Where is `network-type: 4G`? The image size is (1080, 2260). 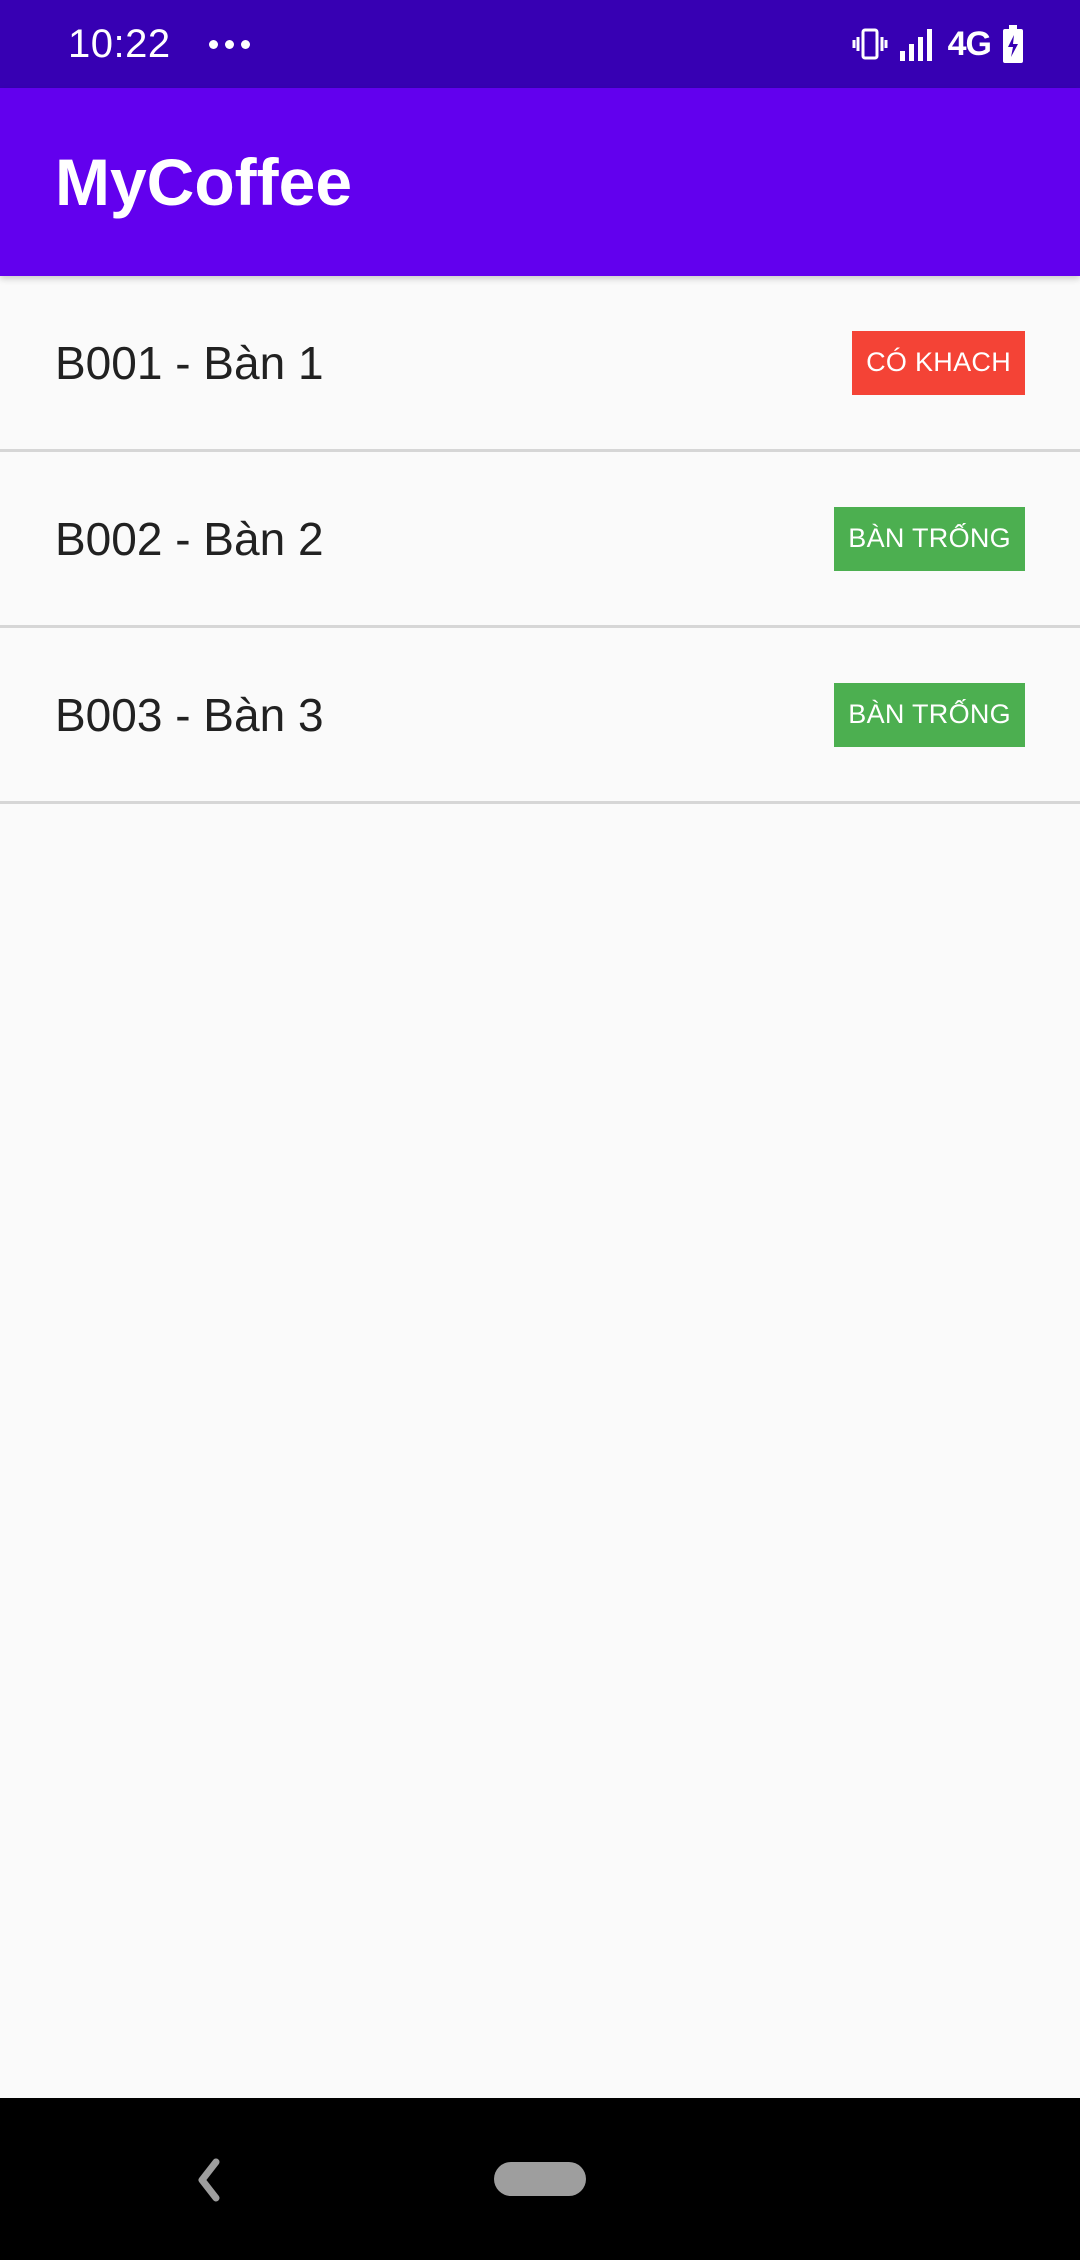
network-type: 4G is located at coordinates (969, 43).